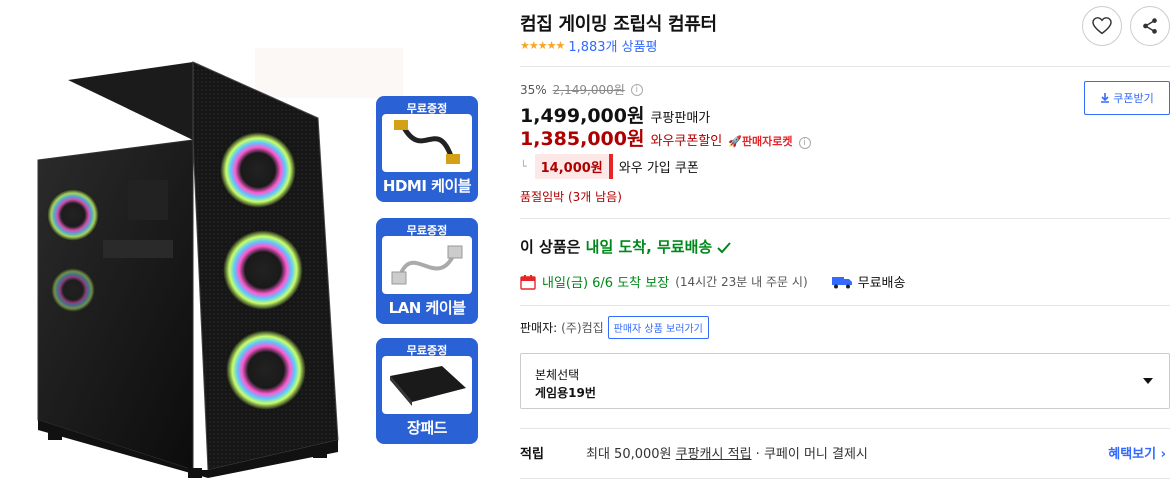 The image size is (1174, 493). I want to click on truck-icon, so click(841, 282).